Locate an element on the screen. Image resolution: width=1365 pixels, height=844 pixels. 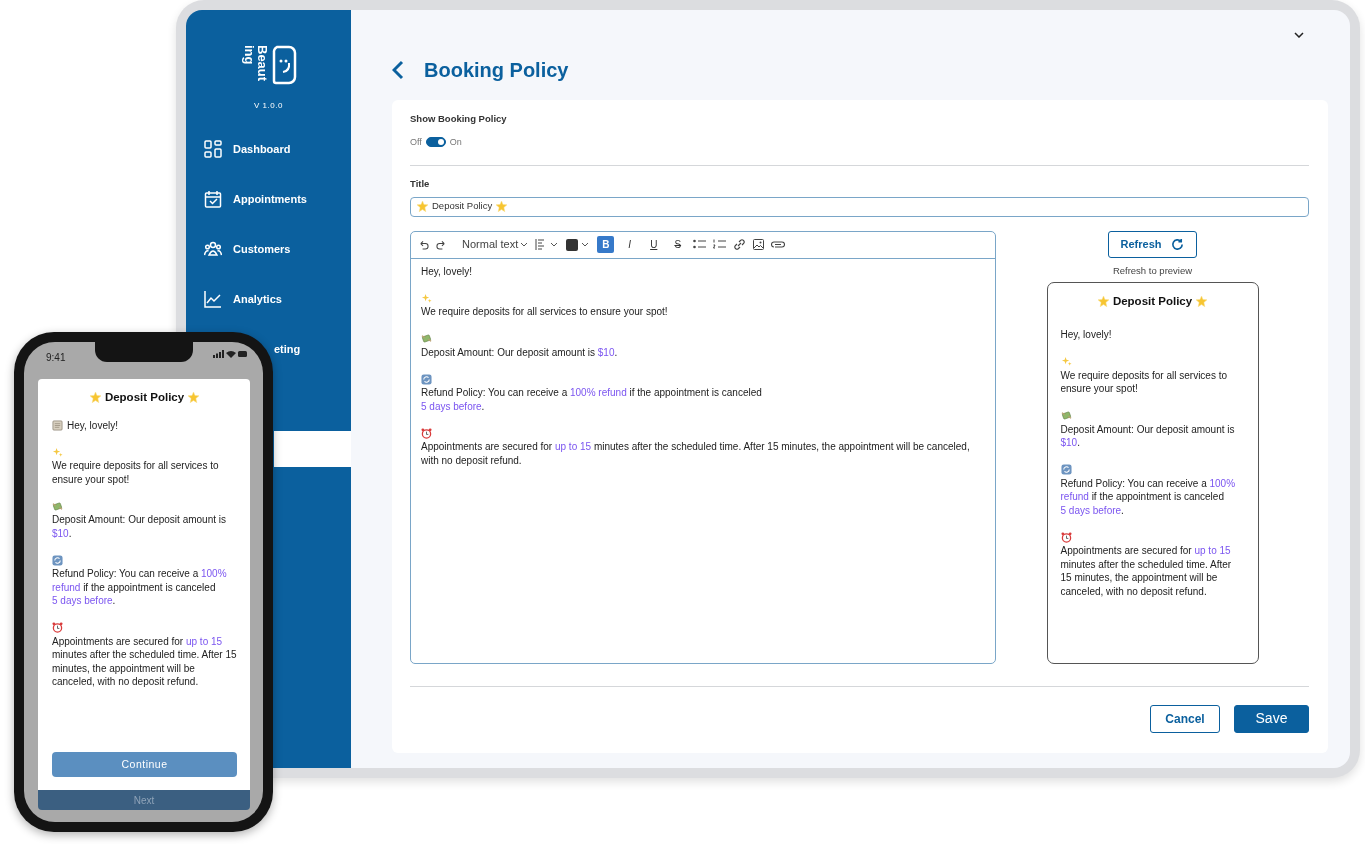
strikethrough-button: S is located at coordinates (678, 244).